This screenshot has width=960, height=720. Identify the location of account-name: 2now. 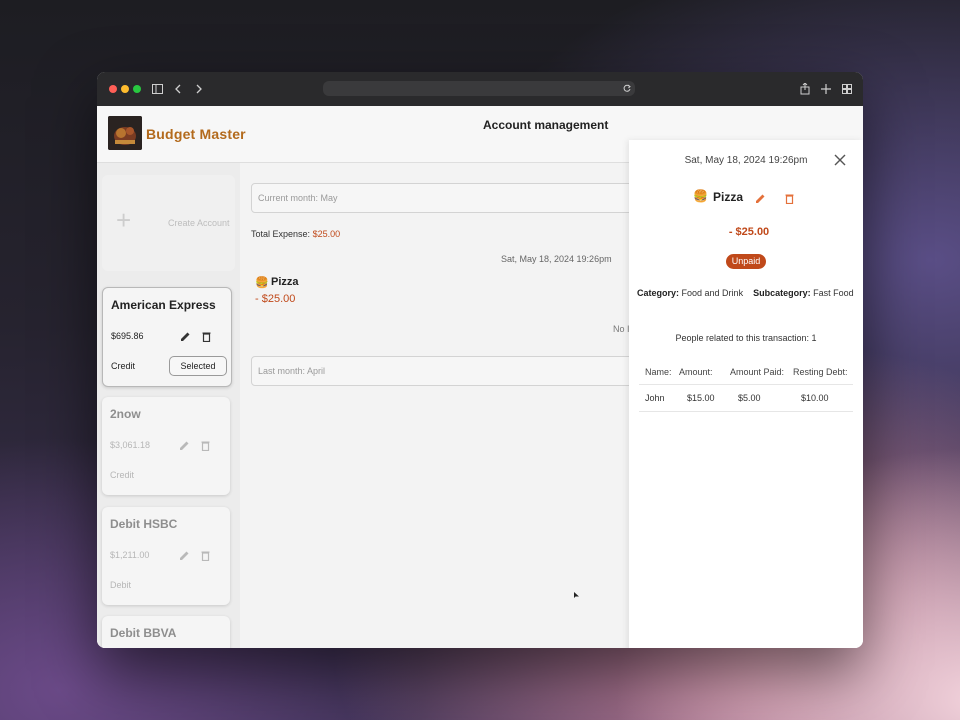
(125, 414).